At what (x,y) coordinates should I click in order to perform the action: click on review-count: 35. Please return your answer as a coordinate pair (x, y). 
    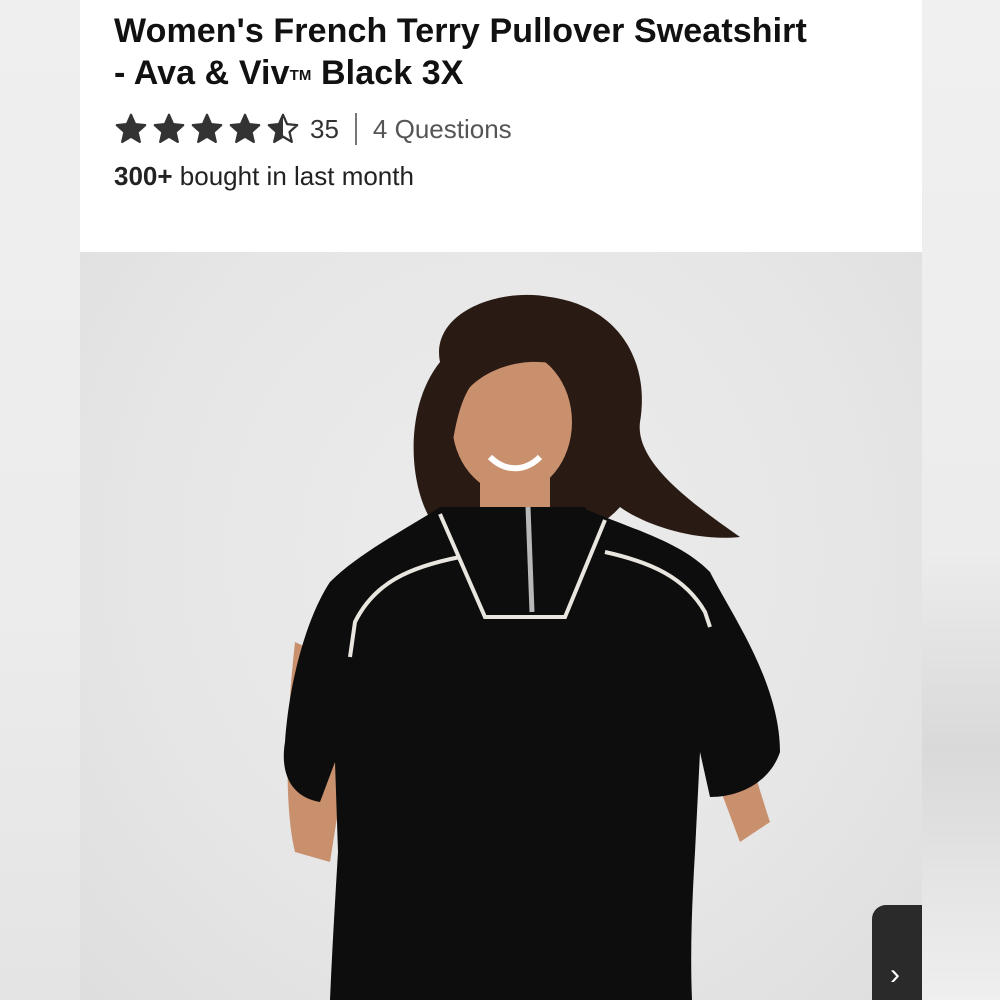
    Looking at the image, I should click on (324, 129).